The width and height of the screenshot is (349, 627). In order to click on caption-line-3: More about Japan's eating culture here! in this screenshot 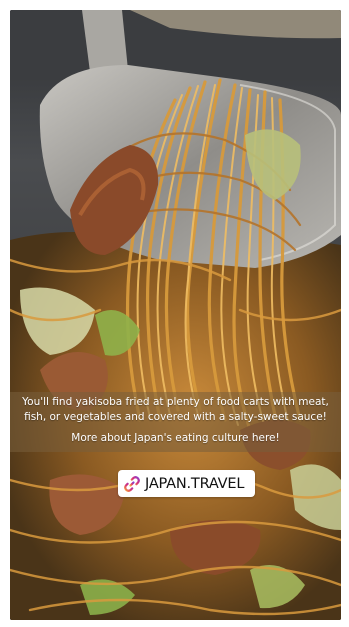, I will do `click(175, 438)`.